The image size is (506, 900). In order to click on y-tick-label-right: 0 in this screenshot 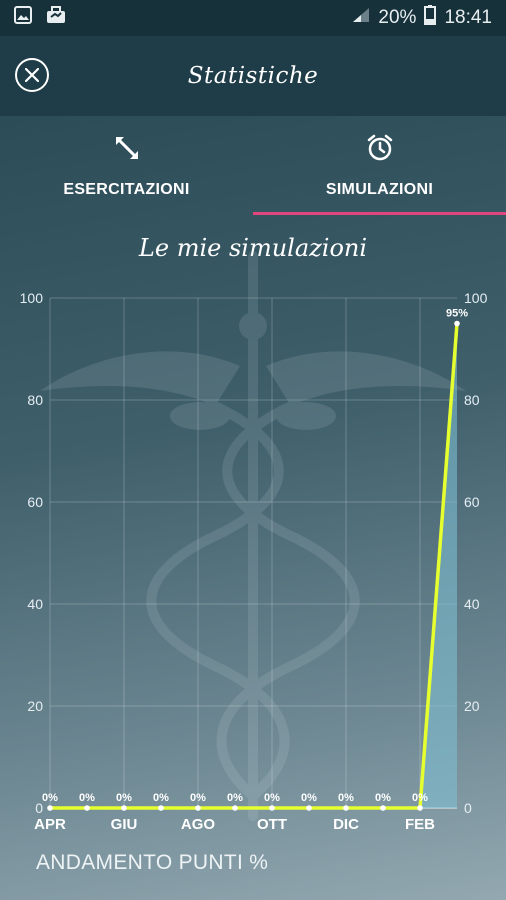, I will do `click(468, 808)`.